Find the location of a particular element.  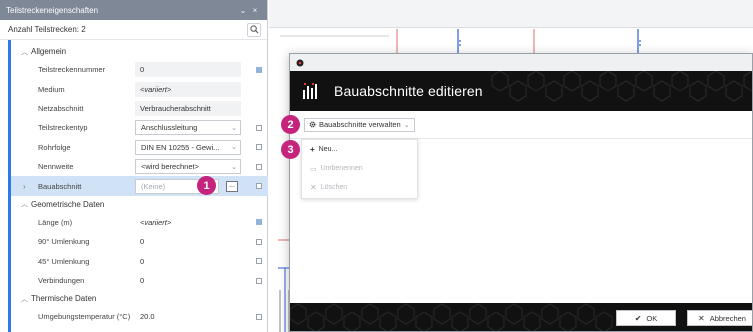

panel-title: Teilstreckeneigenschaften is located at coordinates (52, 10).